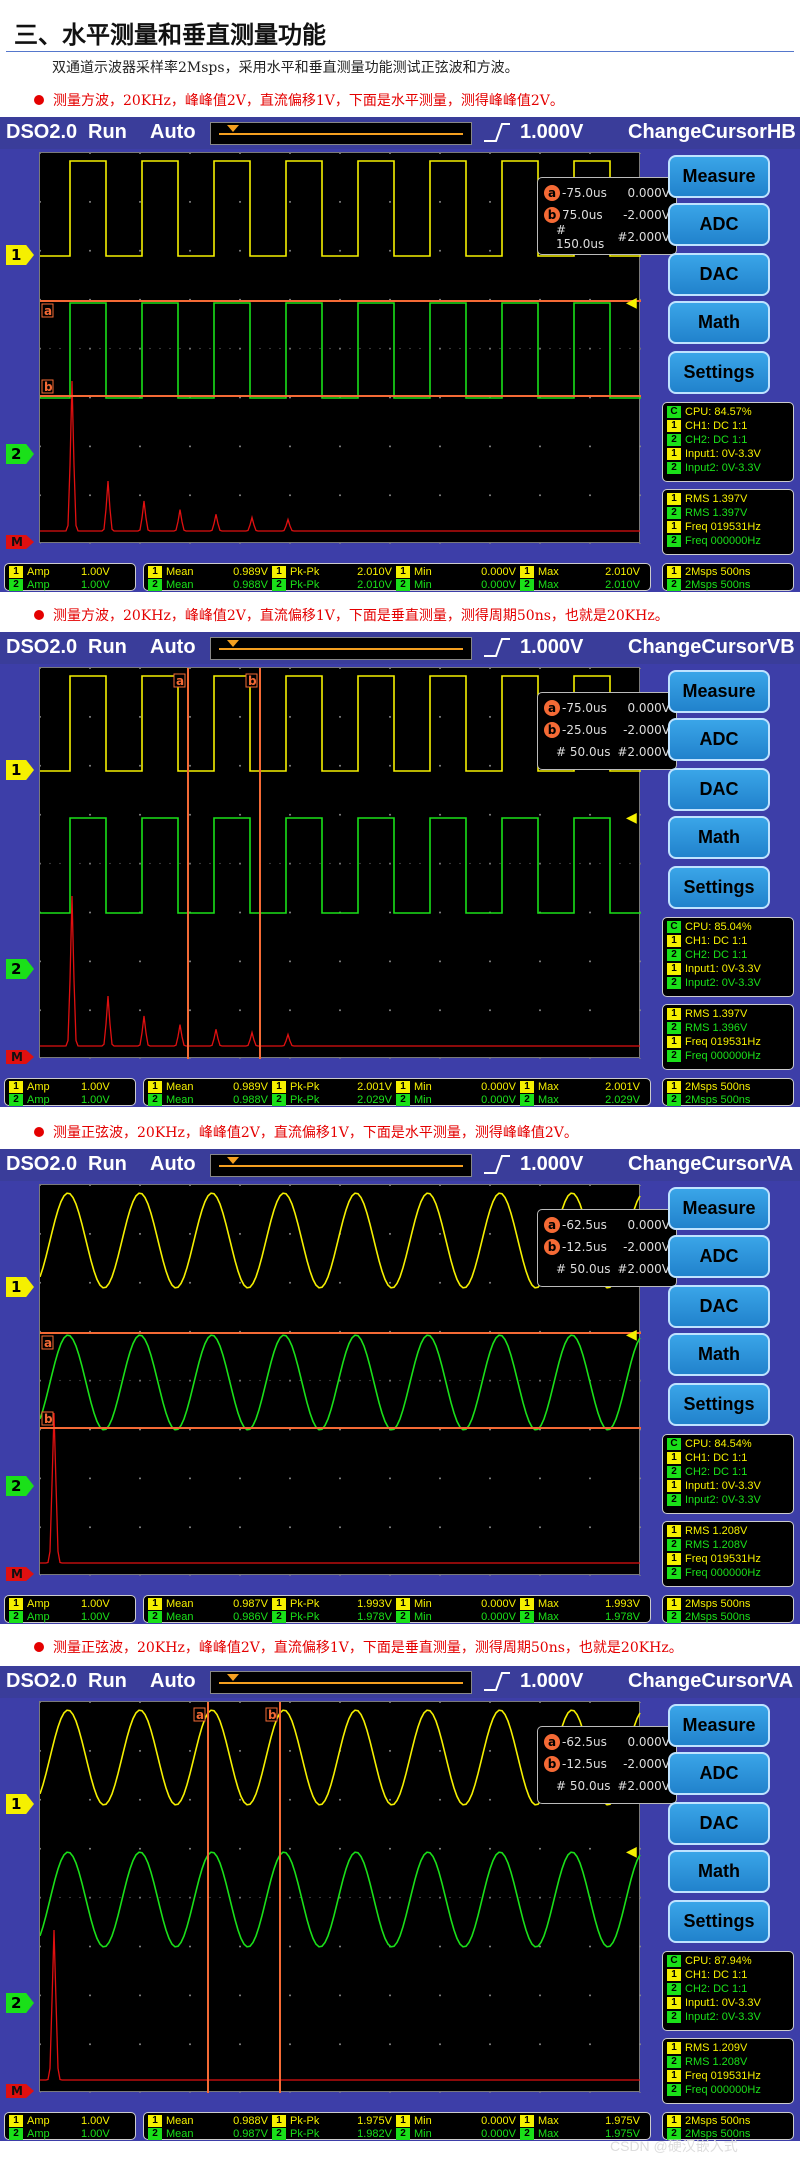 The image size is (800, 2161). What do you see at coordinates (711, 647) in the screenshot?
I see `cursor-mode-button: ChangeCursorVB` at bounding box center [711, 647].